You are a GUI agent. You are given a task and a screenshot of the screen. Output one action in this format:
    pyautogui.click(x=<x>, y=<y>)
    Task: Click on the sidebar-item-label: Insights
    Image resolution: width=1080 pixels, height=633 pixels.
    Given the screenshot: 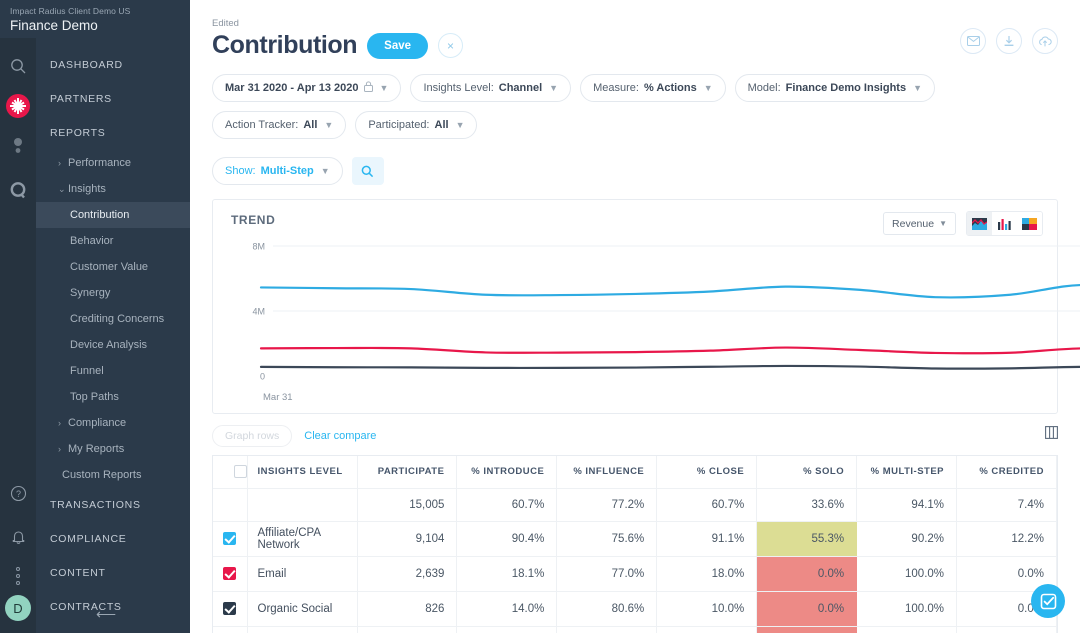 What is the action you would take?
    pyautogui.click(x=87, y=189)
    